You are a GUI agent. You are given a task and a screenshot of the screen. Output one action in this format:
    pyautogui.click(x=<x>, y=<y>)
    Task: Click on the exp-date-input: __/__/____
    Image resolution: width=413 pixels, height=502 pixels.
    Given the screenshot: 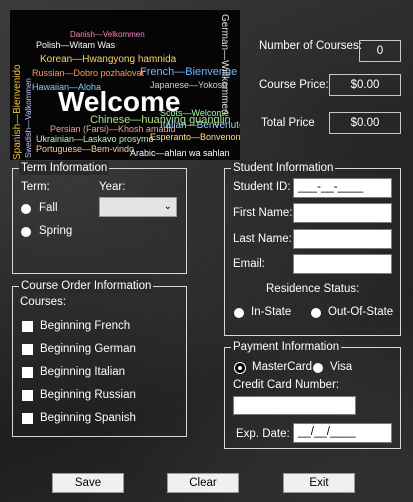 What is the action you would take?
    pyautogui.click(x=342, y=433)
    